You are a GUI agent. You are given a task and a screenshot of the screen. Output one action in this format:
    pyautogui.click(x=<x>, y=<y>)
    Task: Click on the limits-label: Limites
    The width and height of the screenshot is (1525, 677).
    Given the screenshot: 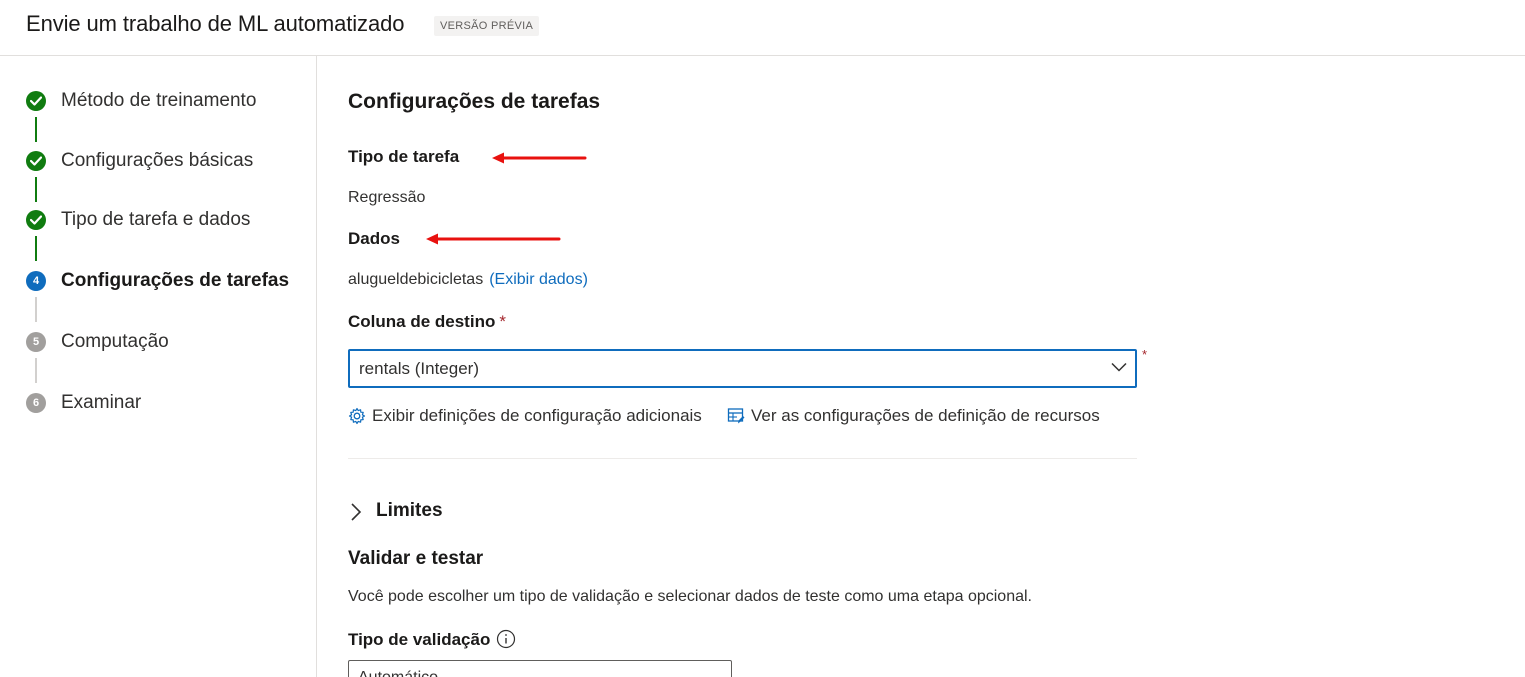 What is the action you would take?
    pyautogui.click(x=409, y=510)
    